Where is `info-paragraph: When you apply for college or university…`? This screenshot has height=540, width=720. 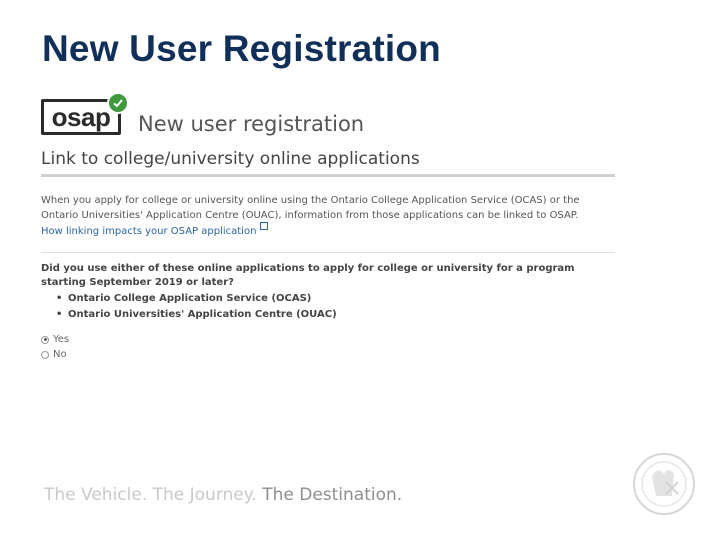 info-paragraph: When you apply for college or university… is located at coordinates (310, 208).